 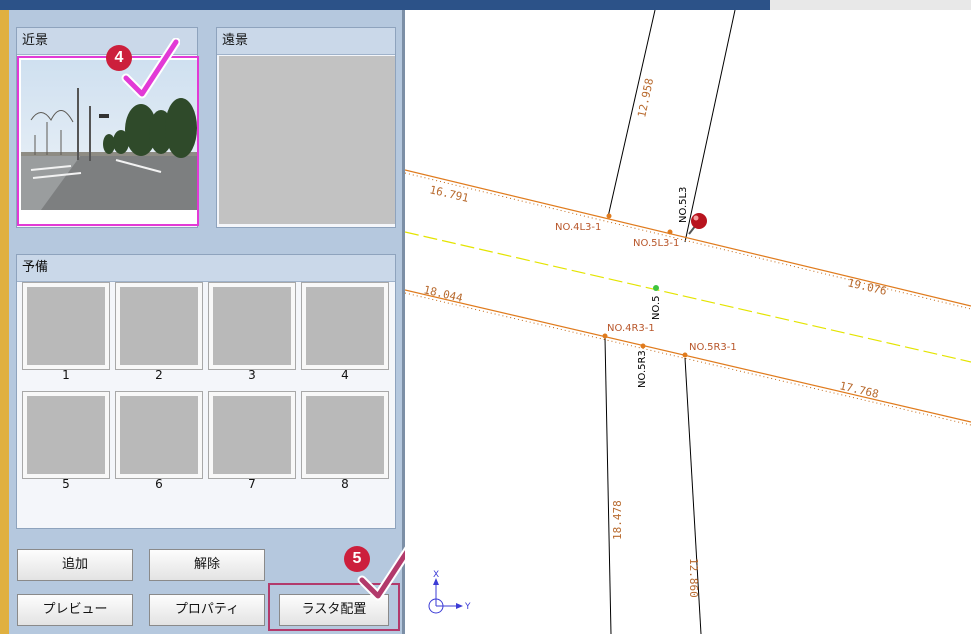 What do you see at coordinates (631, 328) in the screenshot?
I see `point-label: NO.4R3-1` at bounding box center [631, 328].